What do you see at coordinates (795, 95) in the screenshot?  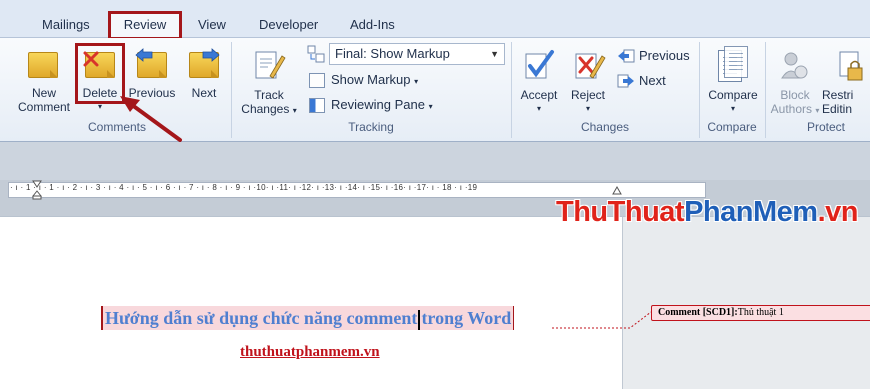 I see `block-label-1: Block` at bounding box center [795, 95].